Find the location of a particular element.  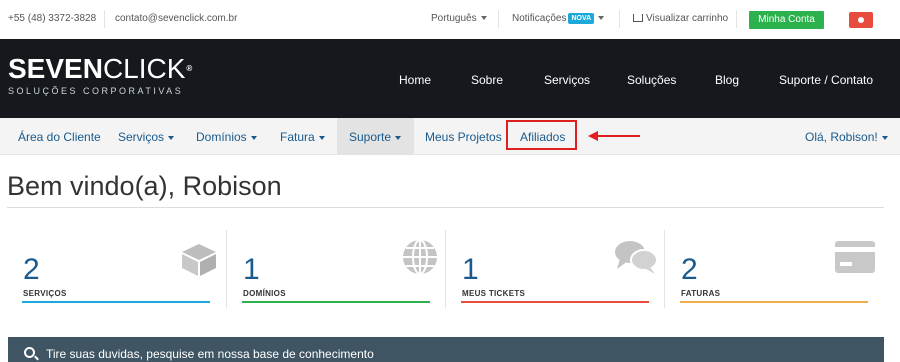

nav-servicos: Serviços is located at coordinates (567, 80).